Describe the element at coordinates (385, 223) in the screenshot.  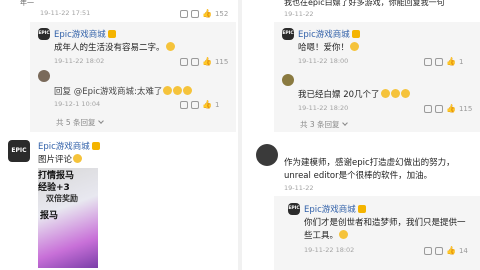
I see `reply-text-line-1: 你们才是创世者和造梦师，我们只是提供一` at that location.